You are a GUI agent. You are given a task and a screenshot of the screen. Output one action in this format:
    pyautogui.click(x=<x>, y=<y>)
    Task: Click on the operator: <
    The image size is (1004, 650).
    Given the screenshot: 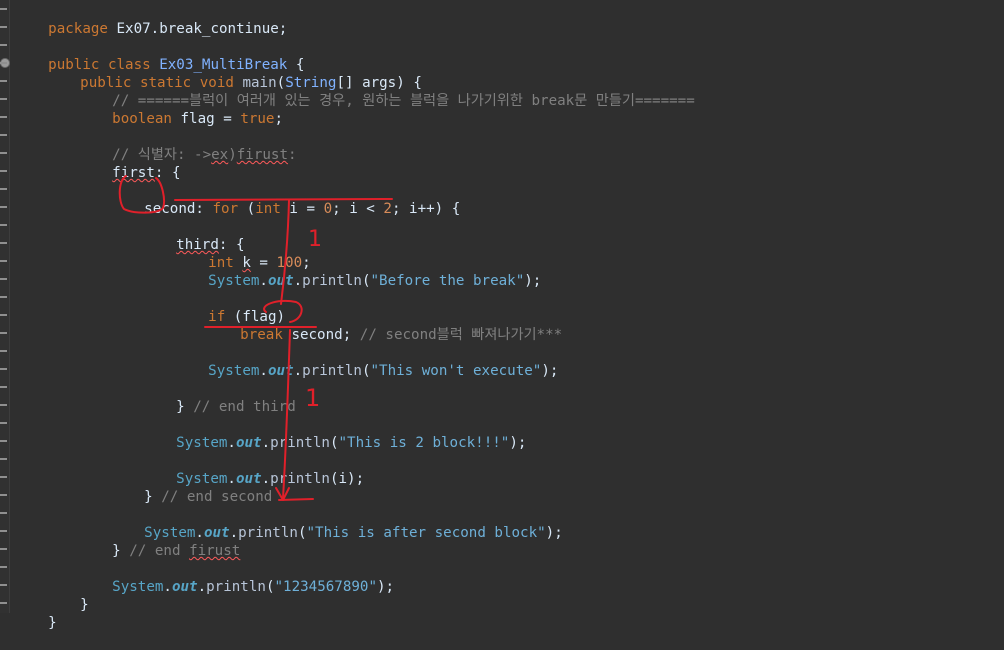 What is the action you would take?
    pyautogui.click(x=370, y=209)
    